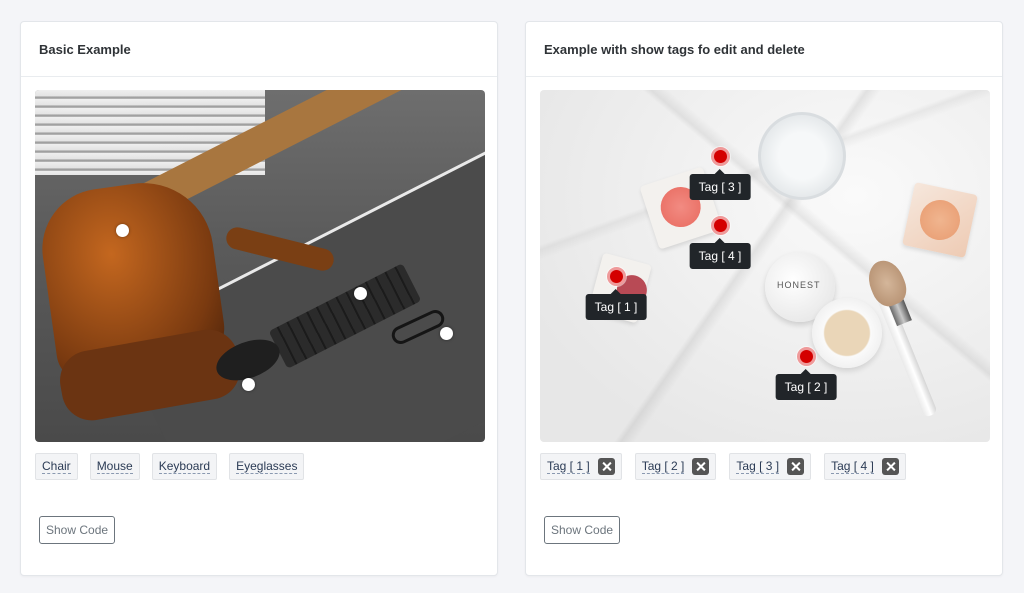 The width and height of the screenshot is (1024, 593). Describe the element at coordinates (248, 384) in the screenshot. I see `hotspot-mouse` at that location.